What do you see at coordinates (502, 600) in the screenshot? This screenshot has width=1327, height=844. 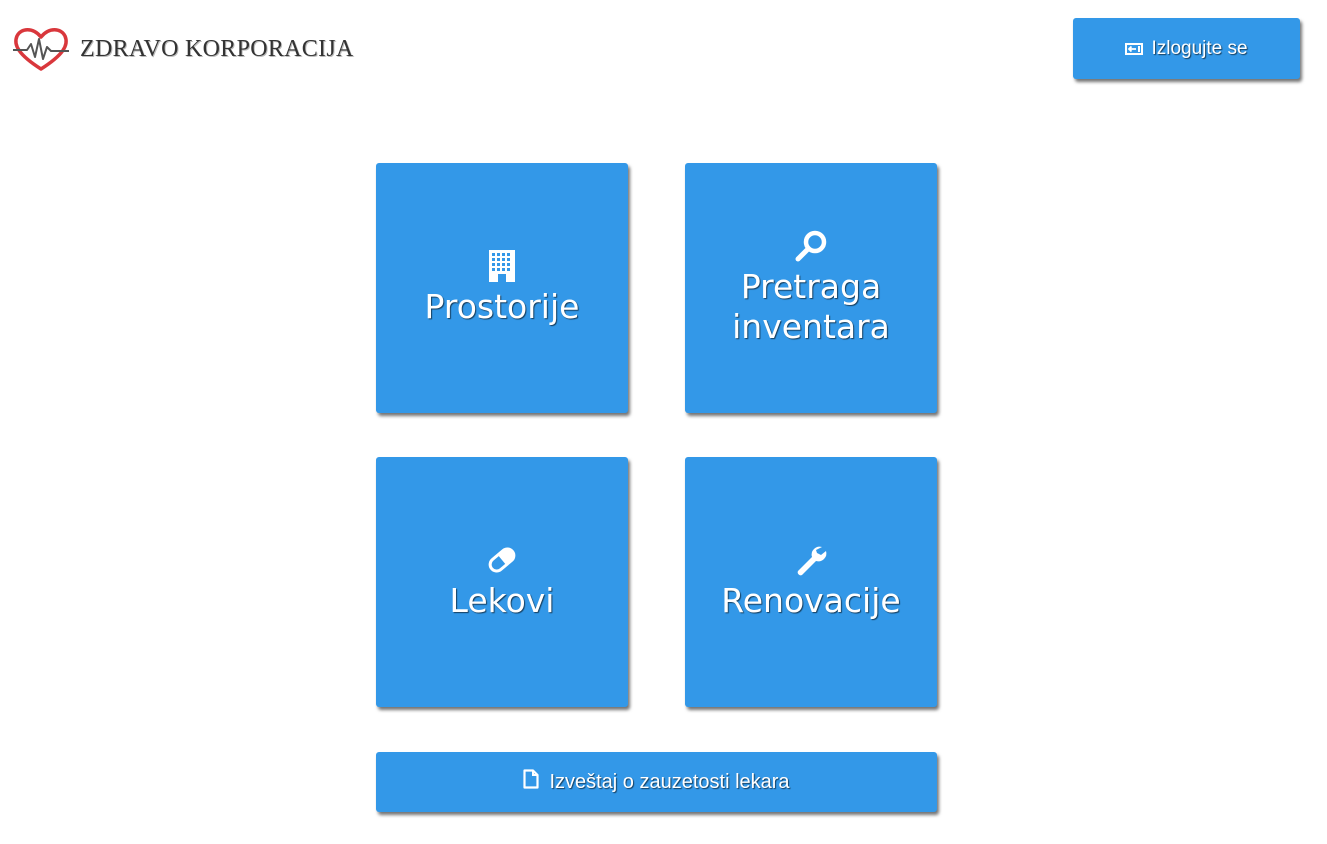 I see `tile-medicines-label: Lekovi` at bounding box center [502, 600].